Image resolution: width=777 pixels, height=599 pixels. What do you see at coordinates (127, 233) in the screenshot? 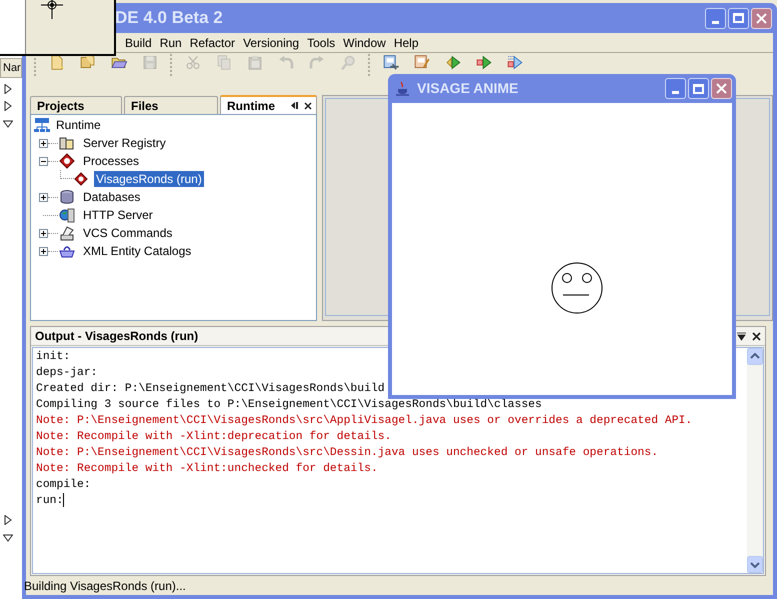
I see `tree-item: VCS Commands` at bounding box center [127, 233].